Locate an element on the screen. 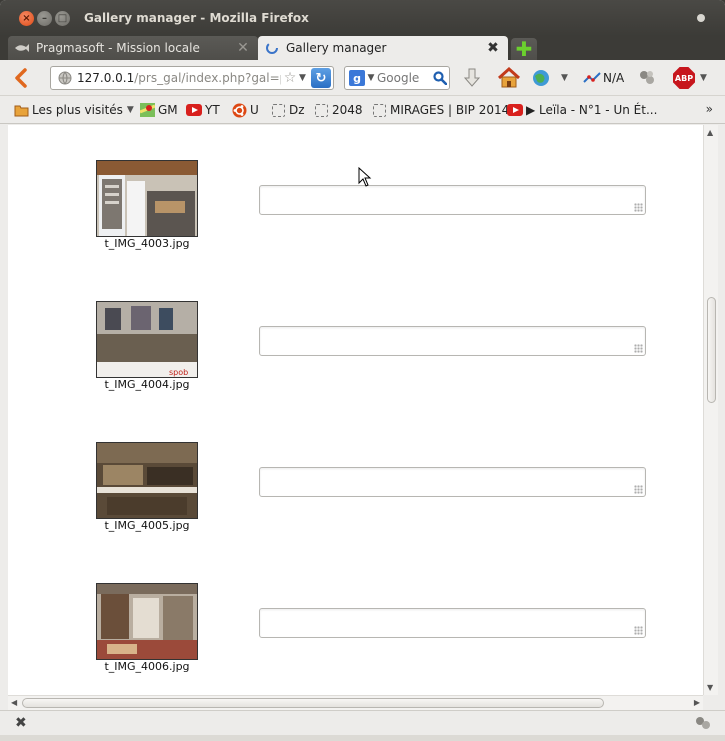 The height and width of the screenshot is (741, 725). scroll-right-arrow-icon: ▶ is located at coordinates (697, 702).